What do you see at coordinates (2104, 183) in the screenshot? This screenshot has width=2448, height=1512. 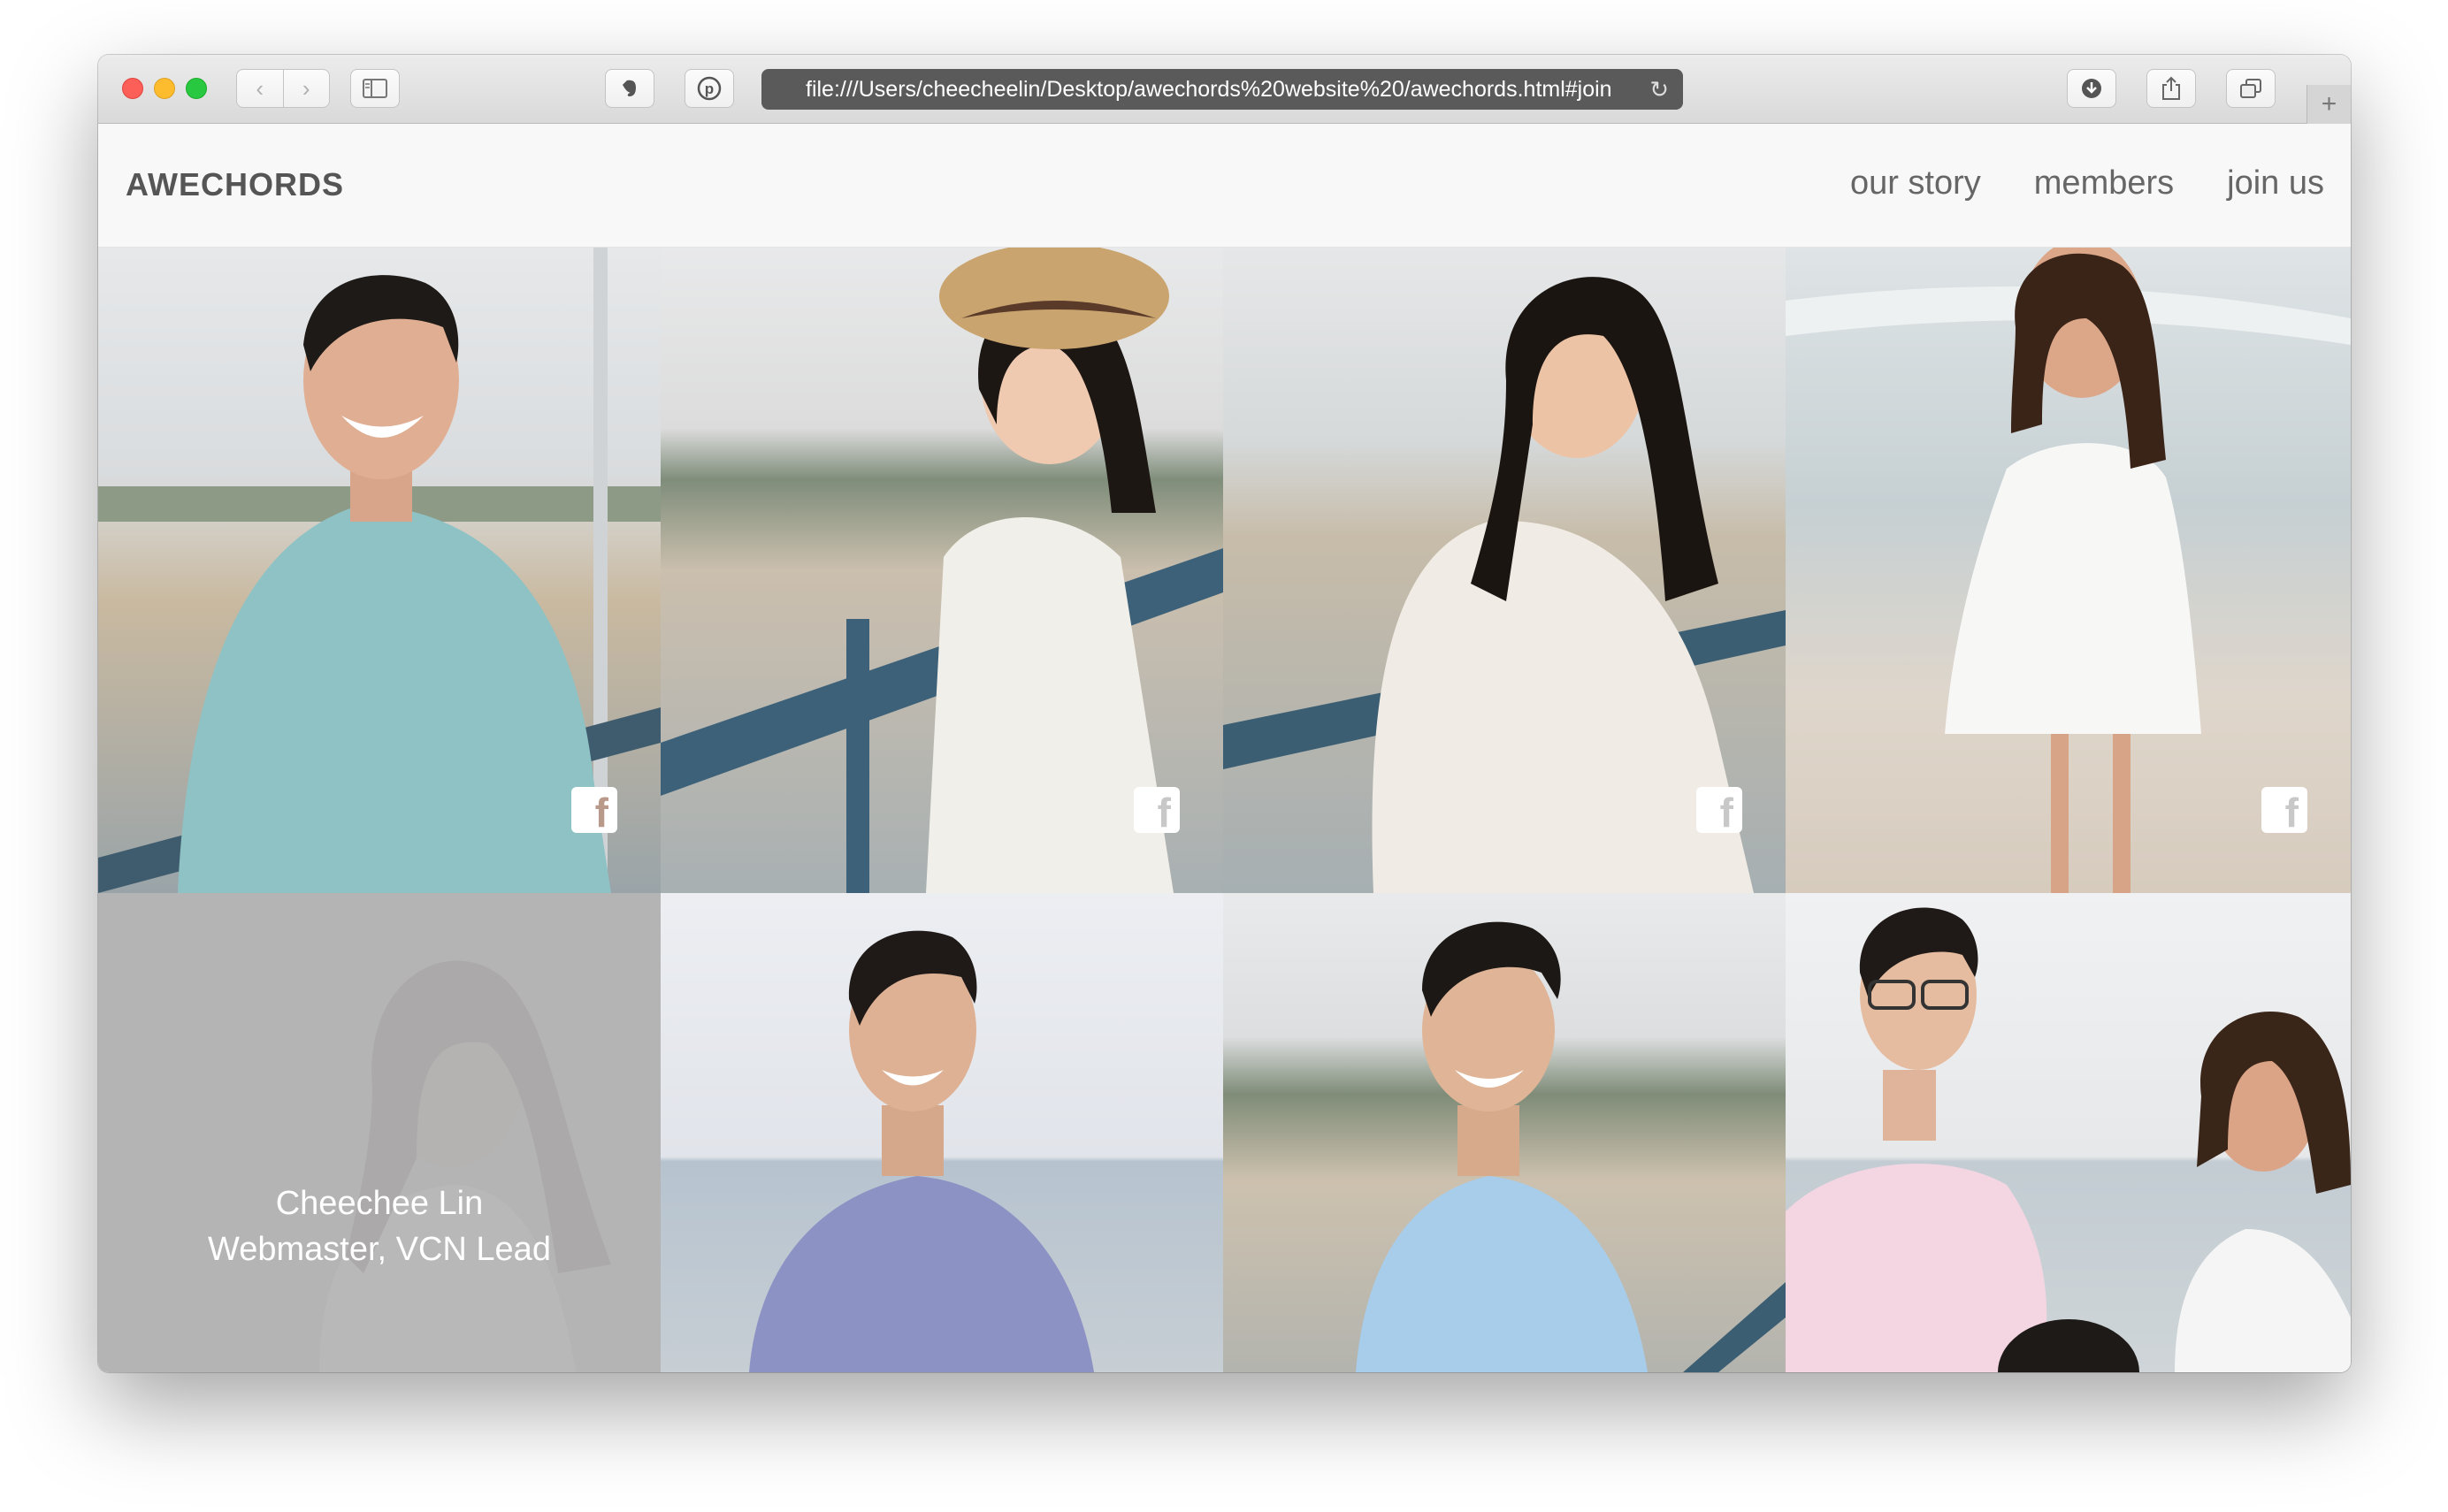 I see `nav-link-members: members` at bounding box center [2104, 183].